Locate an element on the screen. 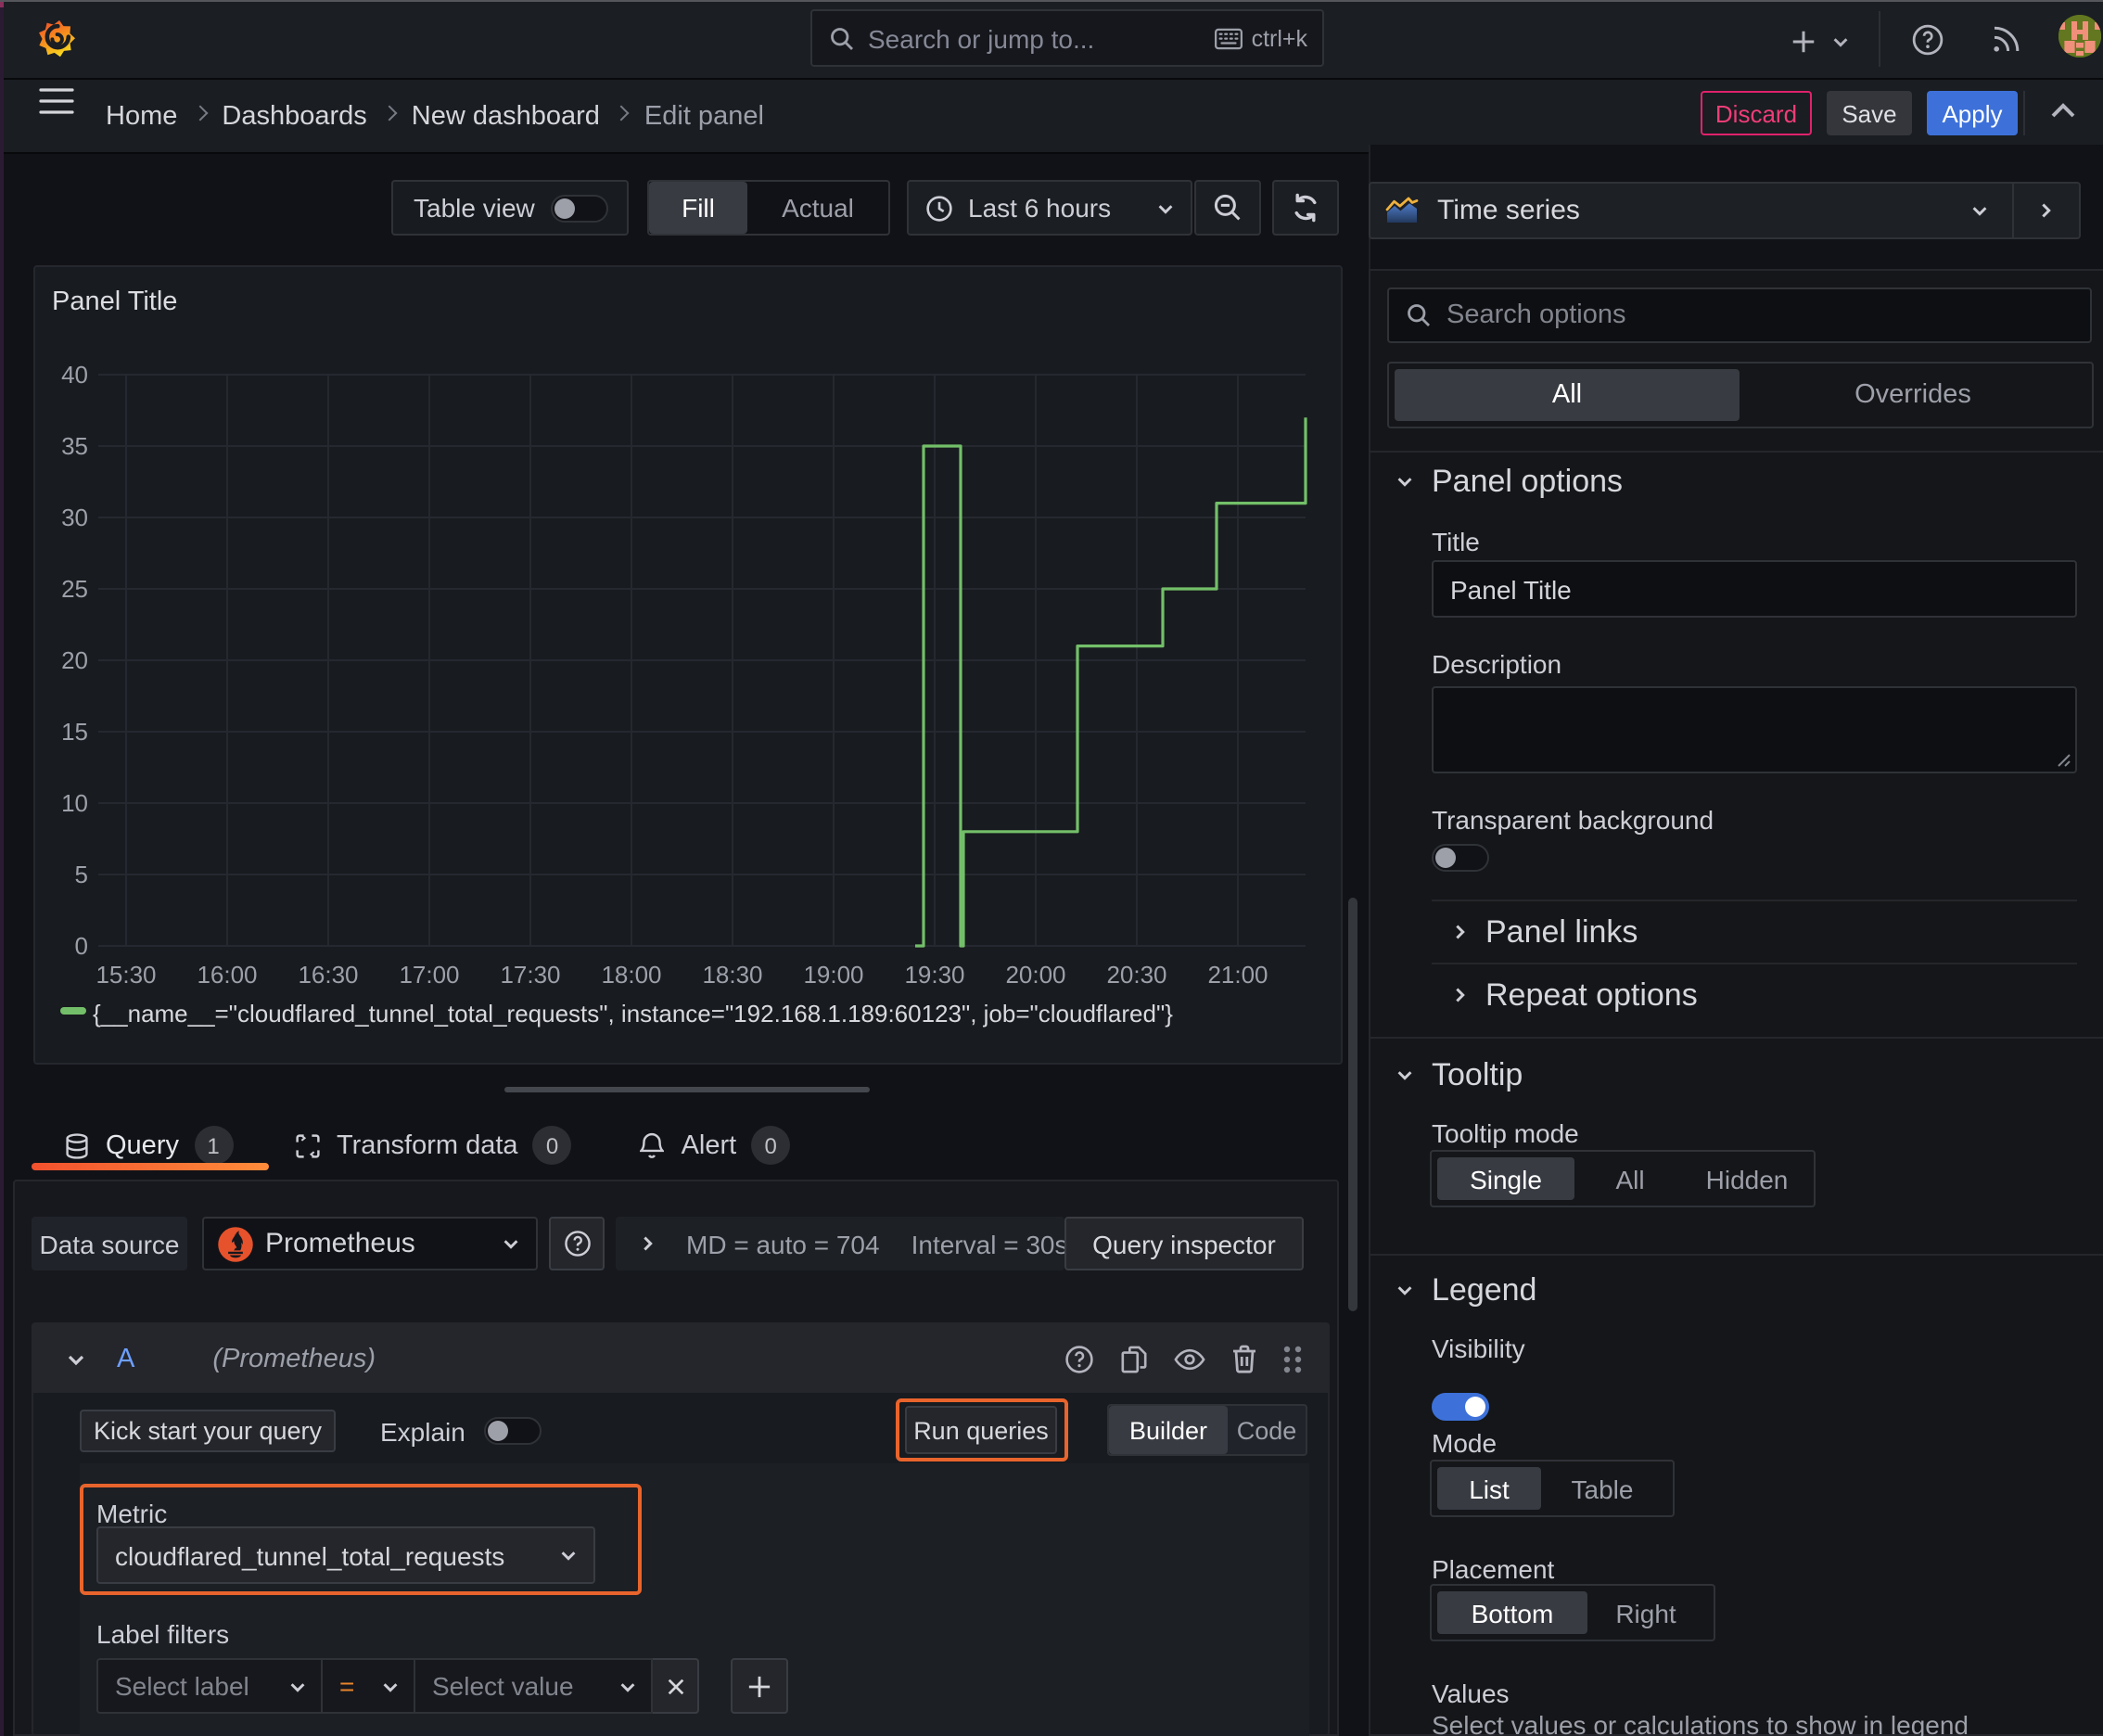 The image size is (2103, 1736). svg-text: 0 is located at coordinates (81, 946).